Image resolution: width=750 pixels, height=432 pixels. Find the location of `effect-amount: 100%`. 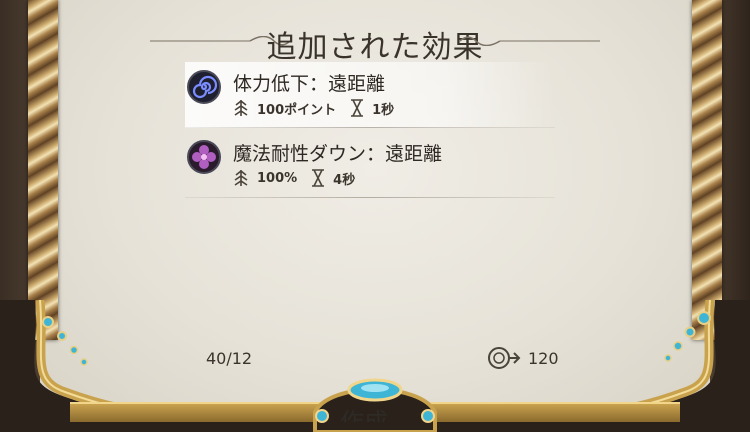

effect-amount: 100% is located at coordinates (277, 178).